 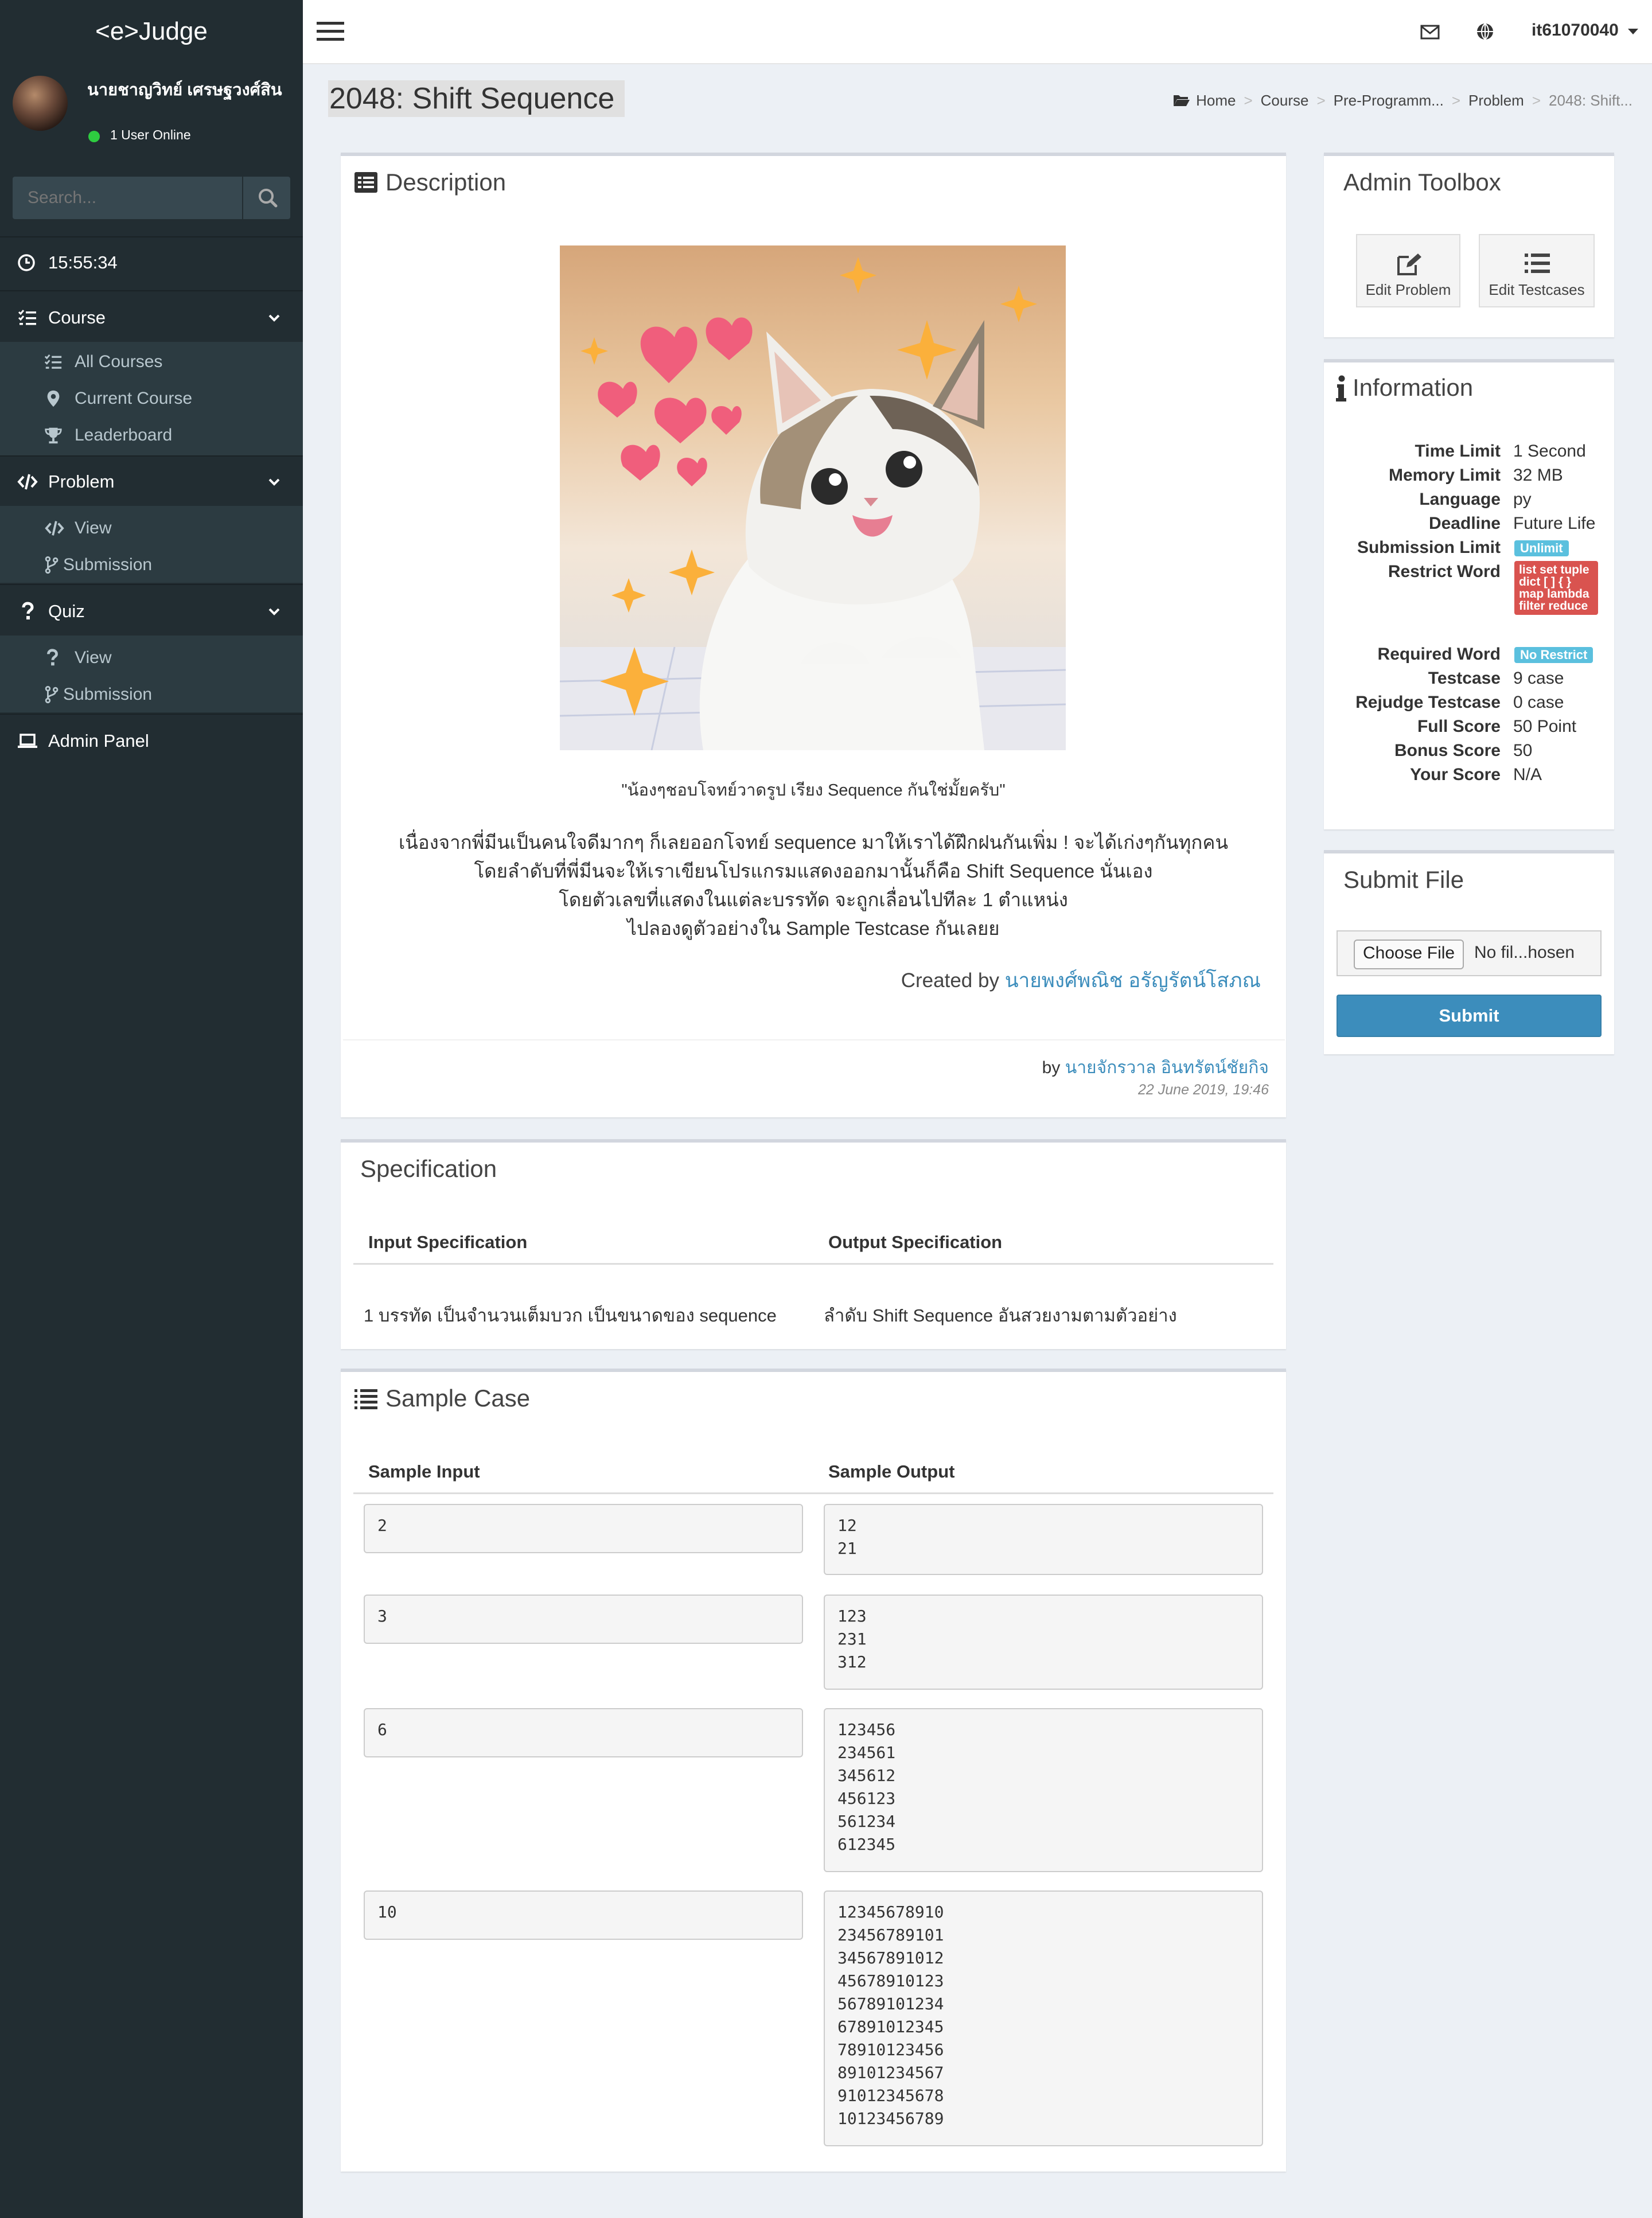 I want to click on specification-title: Specification, so click(x=428, y=1168).